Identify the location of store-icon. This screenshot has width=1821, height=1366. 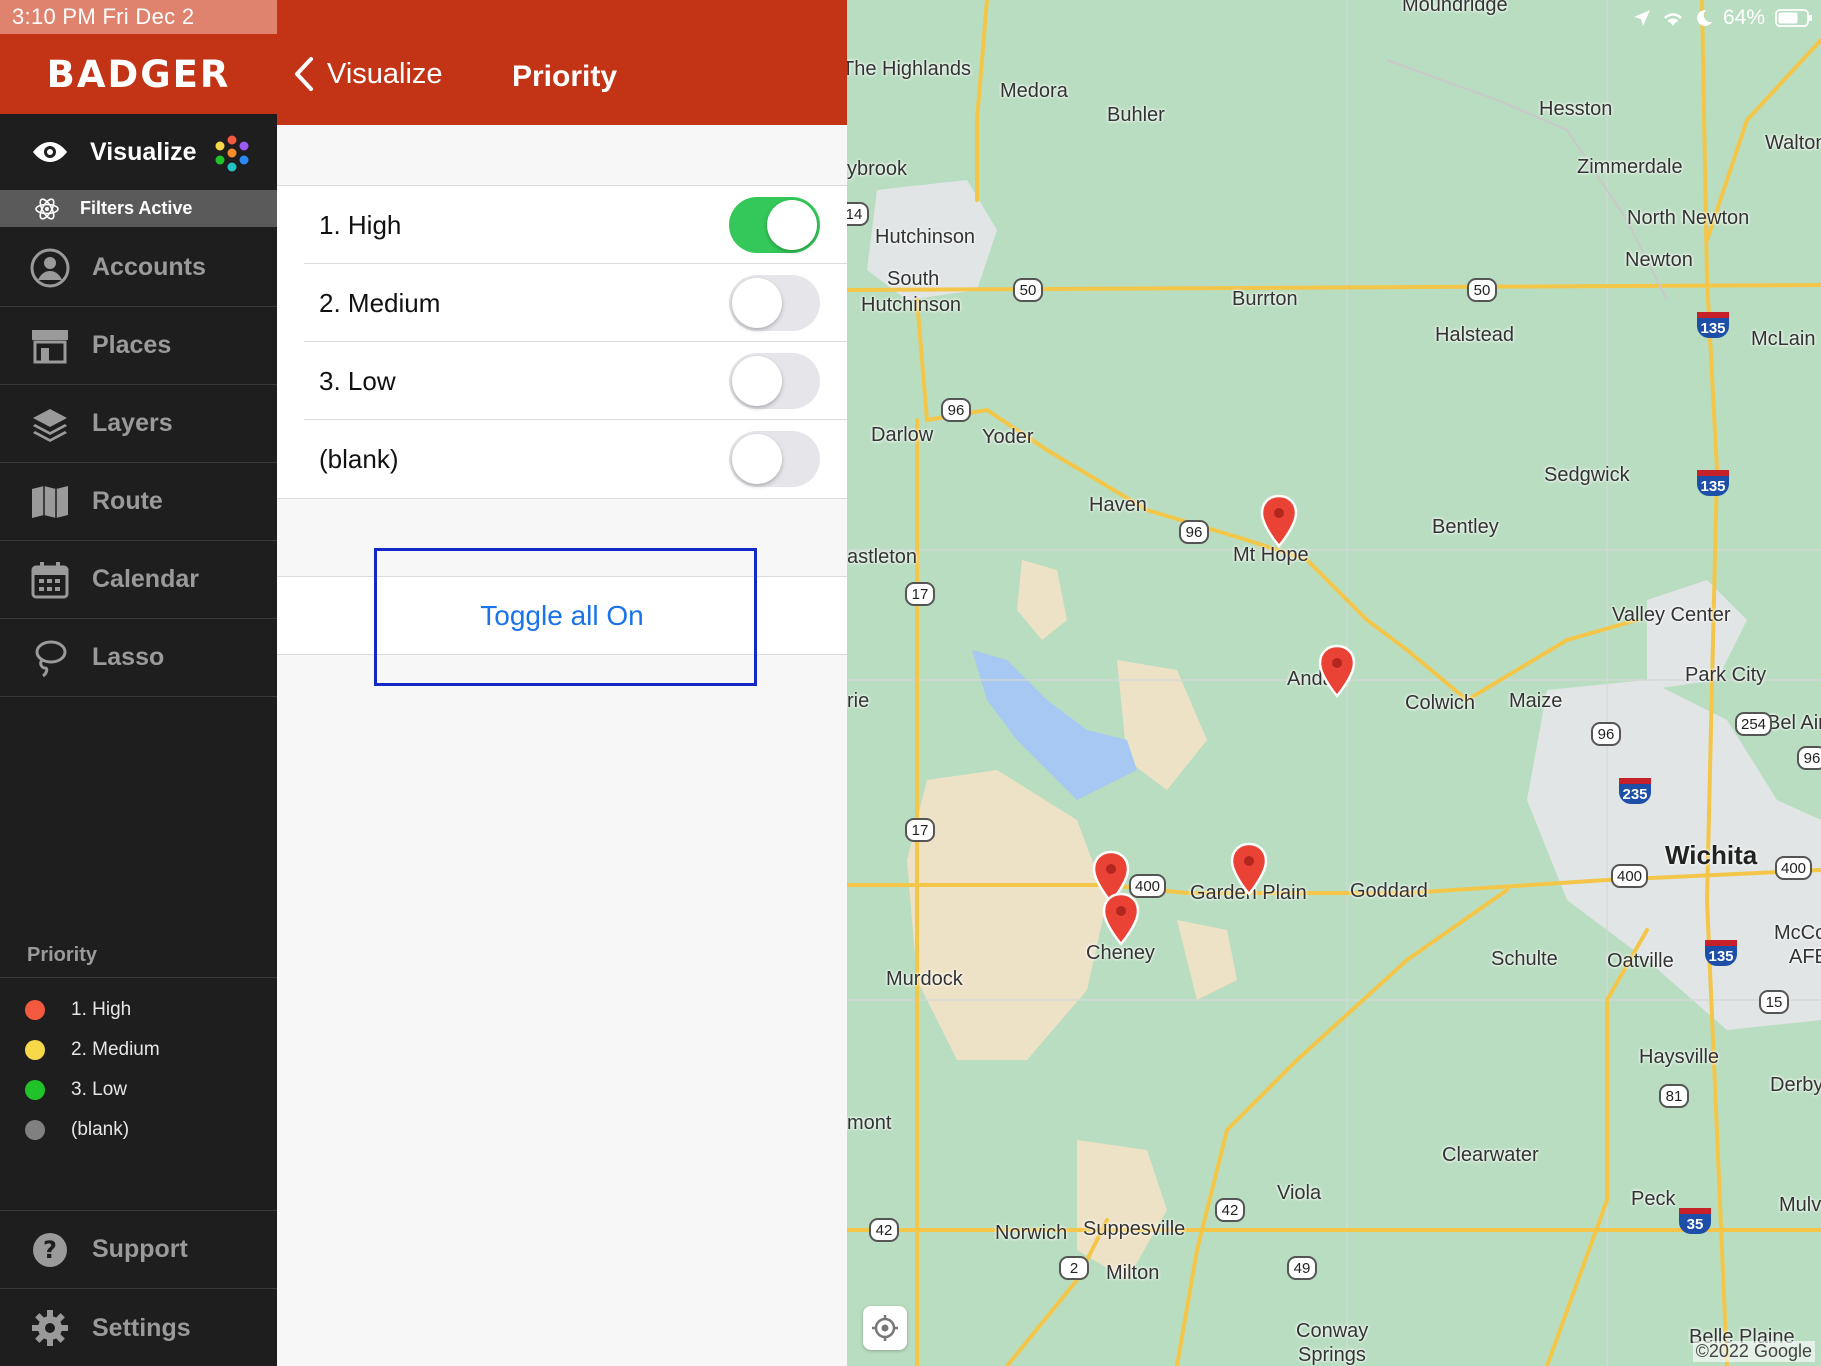
(50, 346).